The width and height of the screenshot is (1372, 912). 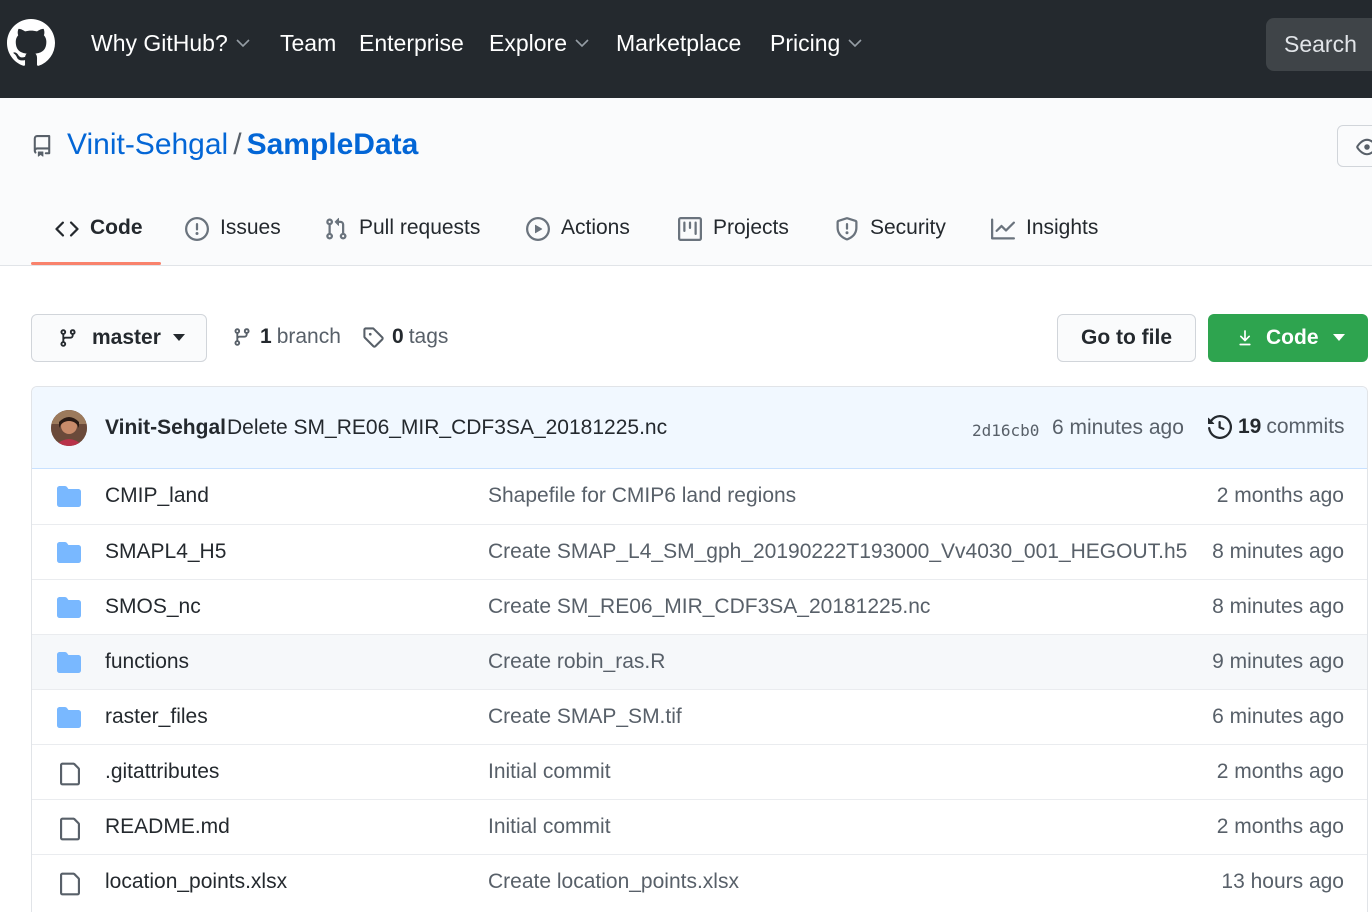 I want to click on nav-item-marketplace: Marketplace, so click(x=678, y=43).